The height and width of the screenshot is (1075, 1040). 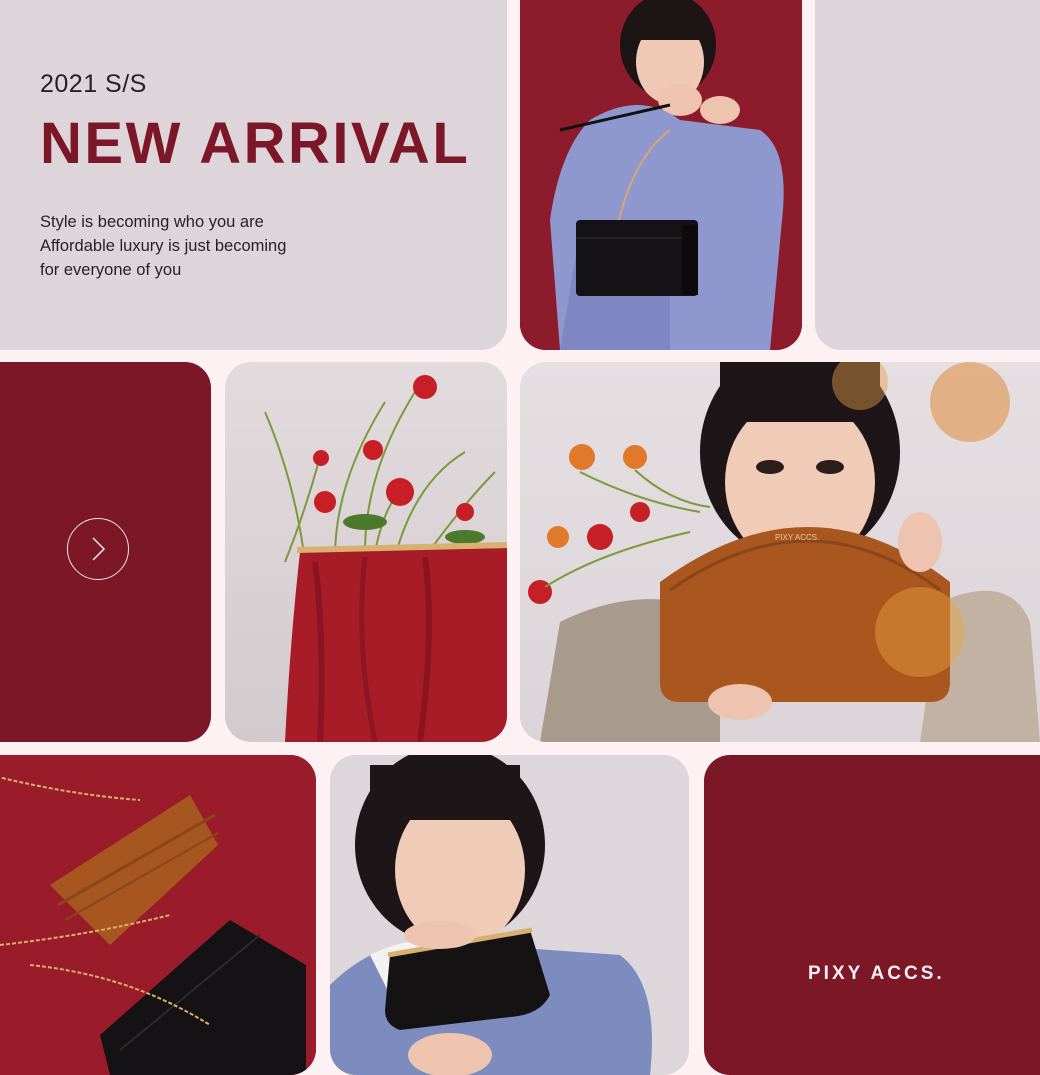 I want to click on bag-logo: PIXY ACCS., so click(x=797, y=537).